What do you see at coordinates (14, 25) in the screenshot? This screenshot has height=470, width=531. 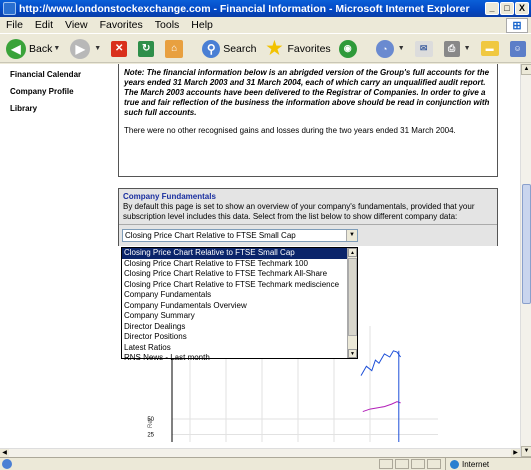 I see `menu-file: File` at bounding box center [14, 25].